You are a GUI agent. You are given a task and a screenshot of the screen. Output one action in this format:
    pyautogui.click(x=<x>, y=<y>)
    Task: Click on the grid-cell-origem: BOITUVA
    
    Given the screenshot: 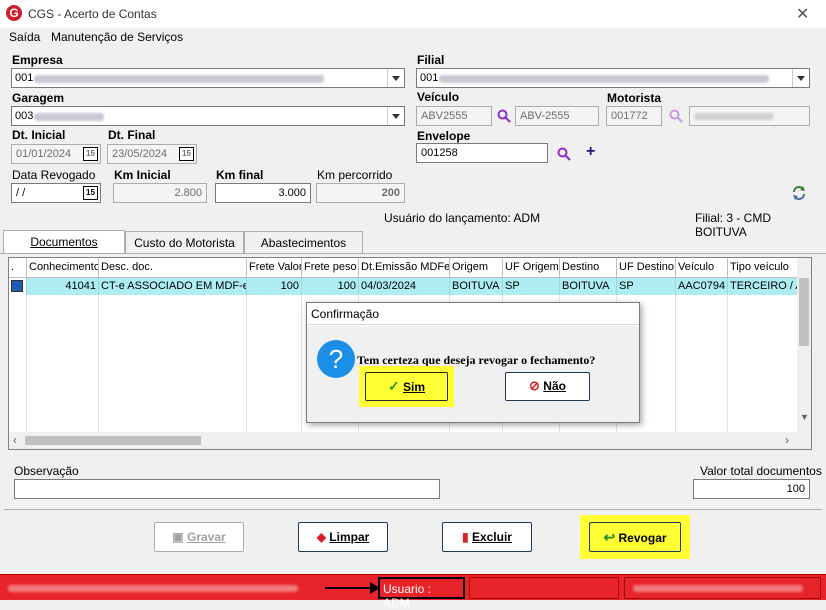 What is the action you would take?
    pyautogui.click(x=476, y=286)
    